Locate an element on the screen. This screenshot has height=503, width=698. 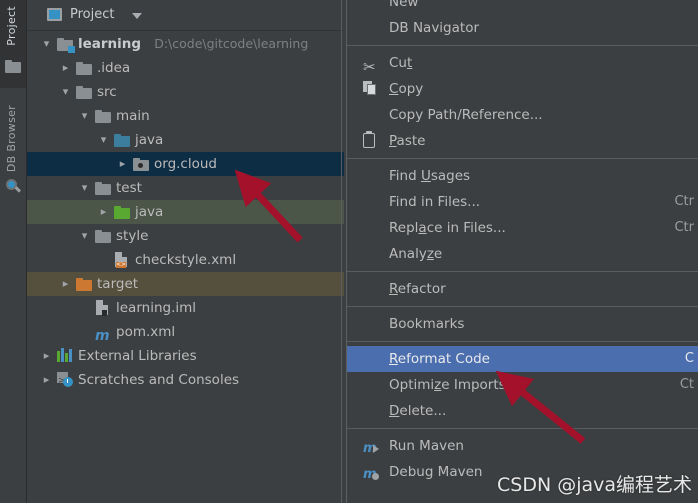
tree-row-label: test is located at coordinates (129, 188).